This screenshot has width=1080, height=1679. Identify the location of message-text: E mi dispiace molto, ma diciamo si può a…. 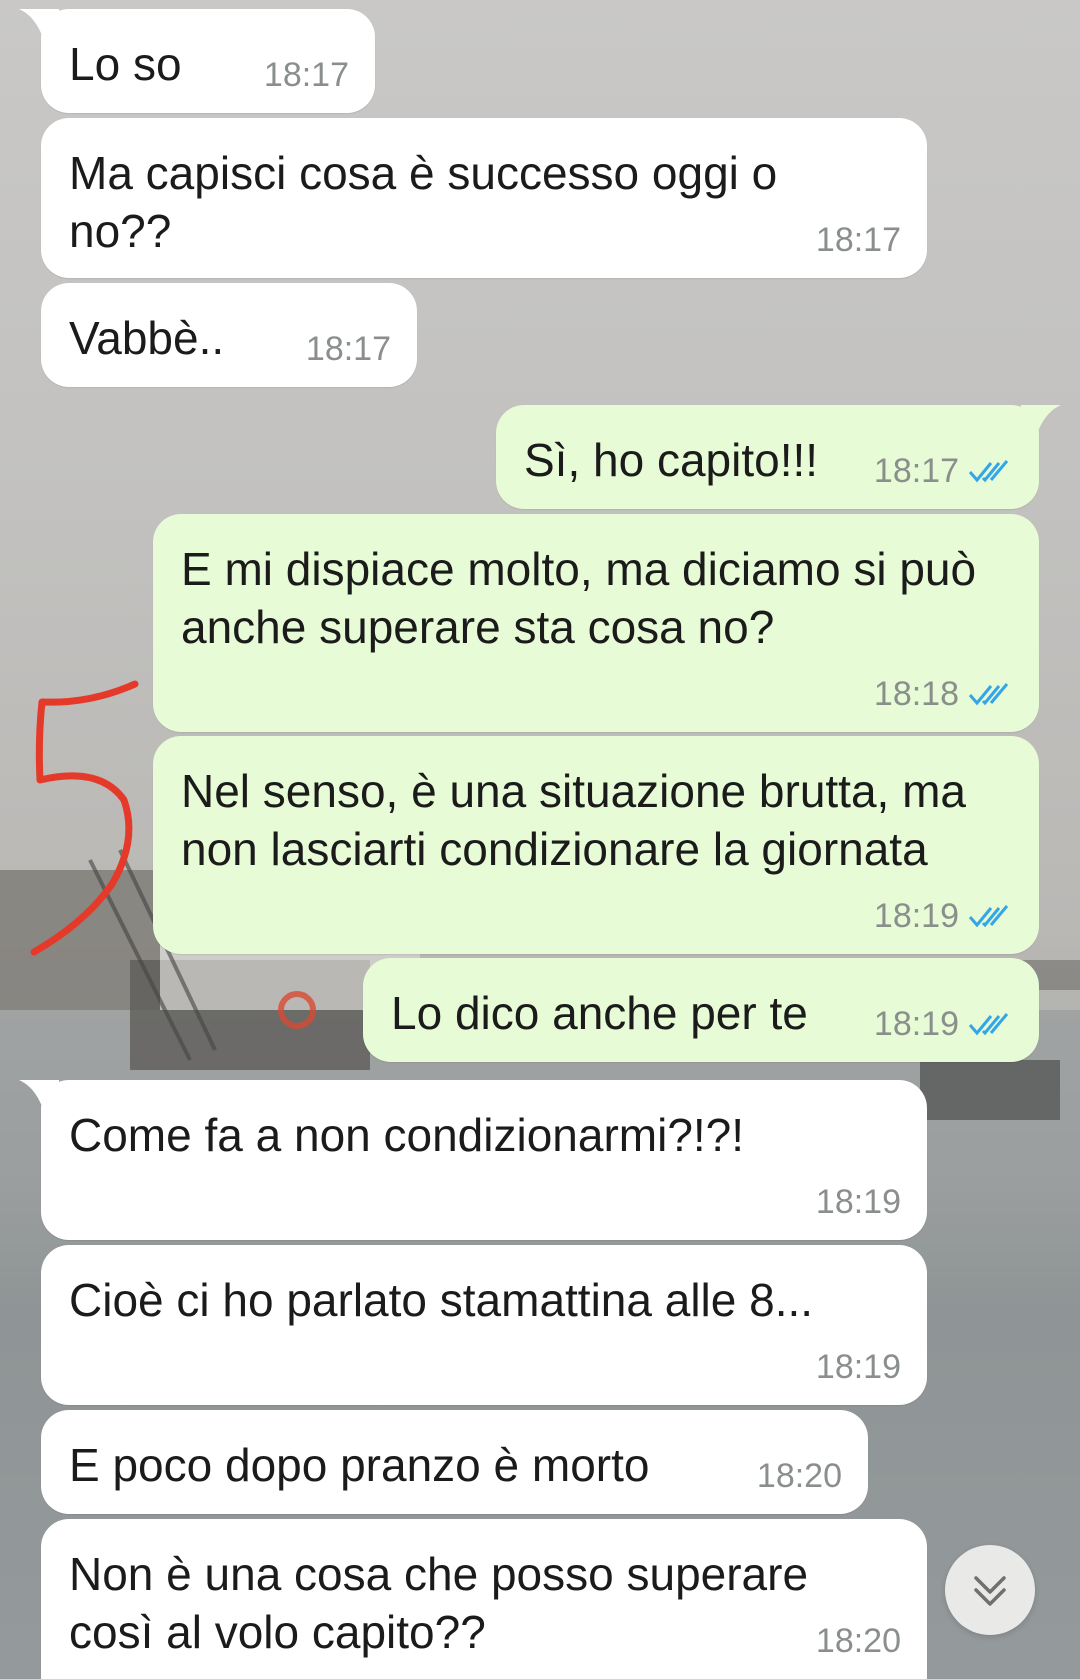
(579, 598).